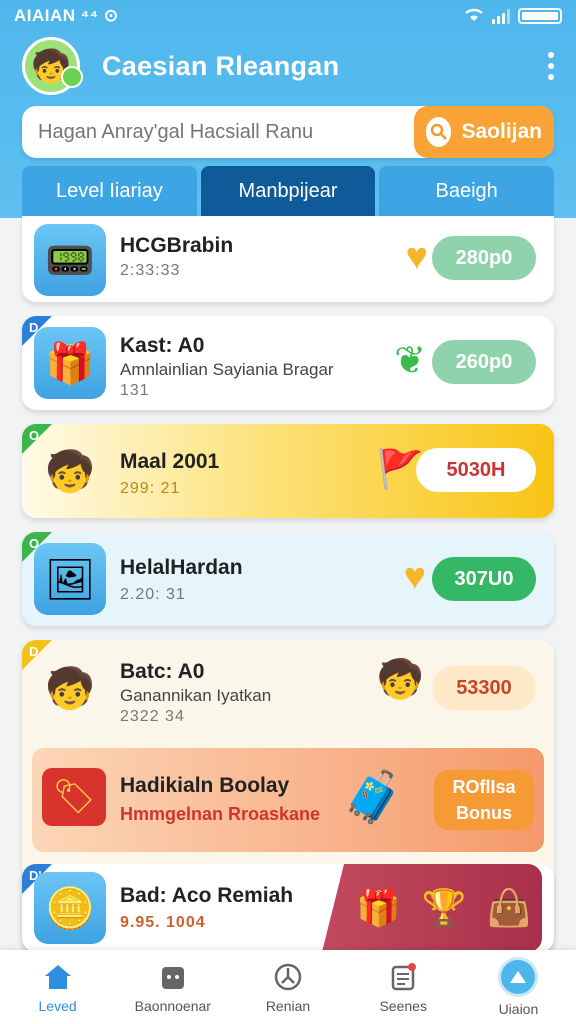  What do you see at coordinates (153, 594) in the screenshot?
I see `list-item-meta: 2.20: 31` at bounding box center [153, 594].